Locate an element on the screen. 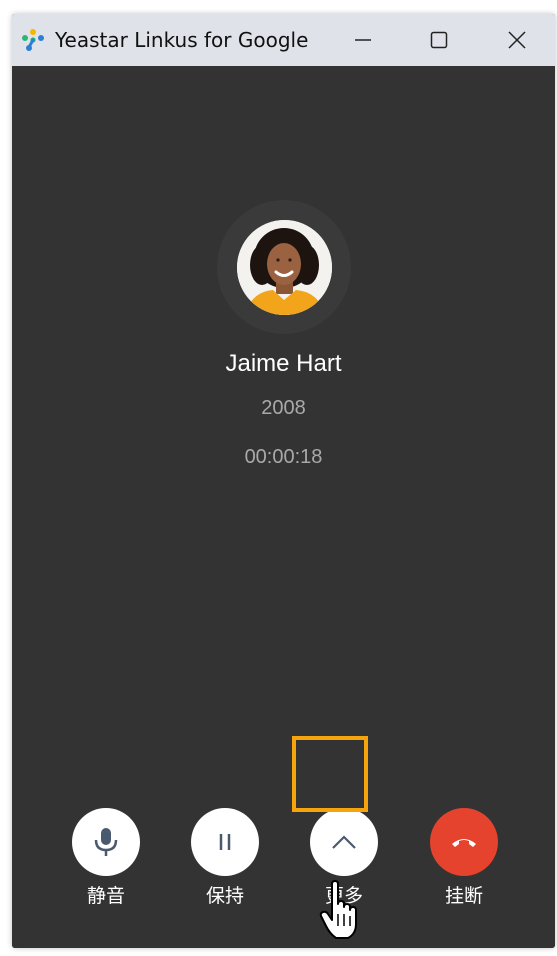  more-button is located at coordinates (344, 842).